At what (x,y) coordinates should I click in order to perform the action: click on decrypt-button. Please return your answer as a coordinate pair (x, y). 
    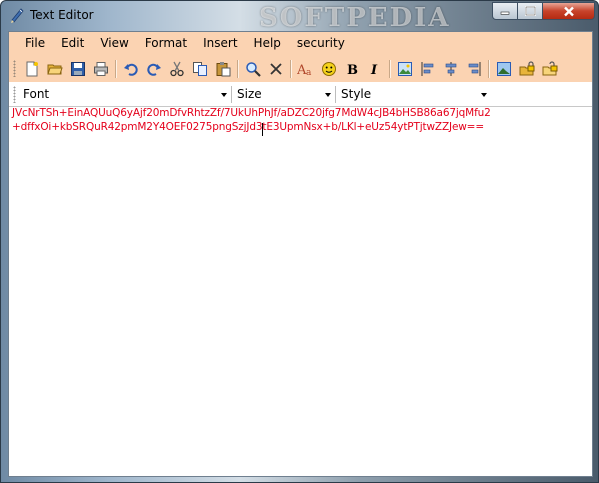
    Looking at the image, I should click on (549, 69).